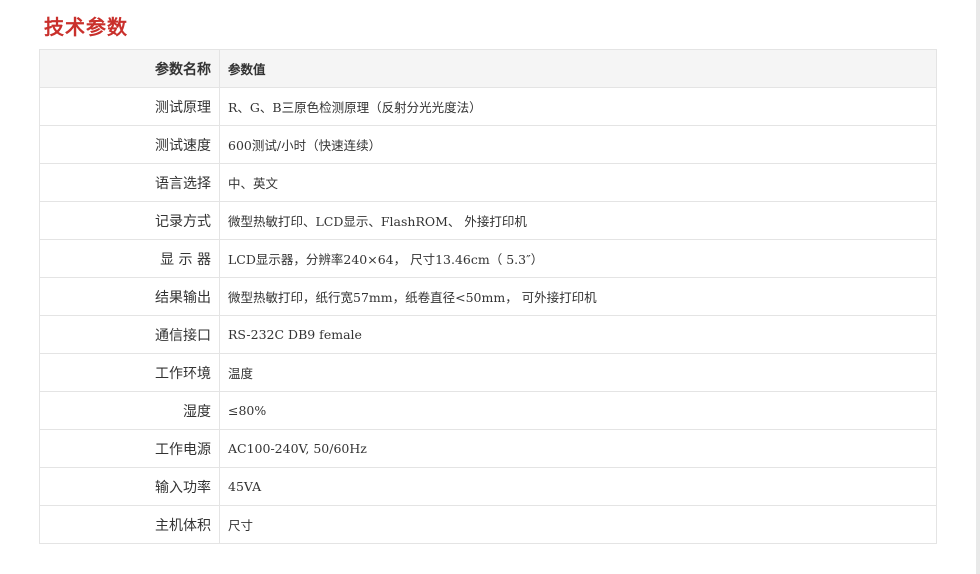  What do you see at coordinates (578, 144) in the screenshot?
I see `param-value: 600测试/小时（快速连续）` at bounding box center [578, 144].